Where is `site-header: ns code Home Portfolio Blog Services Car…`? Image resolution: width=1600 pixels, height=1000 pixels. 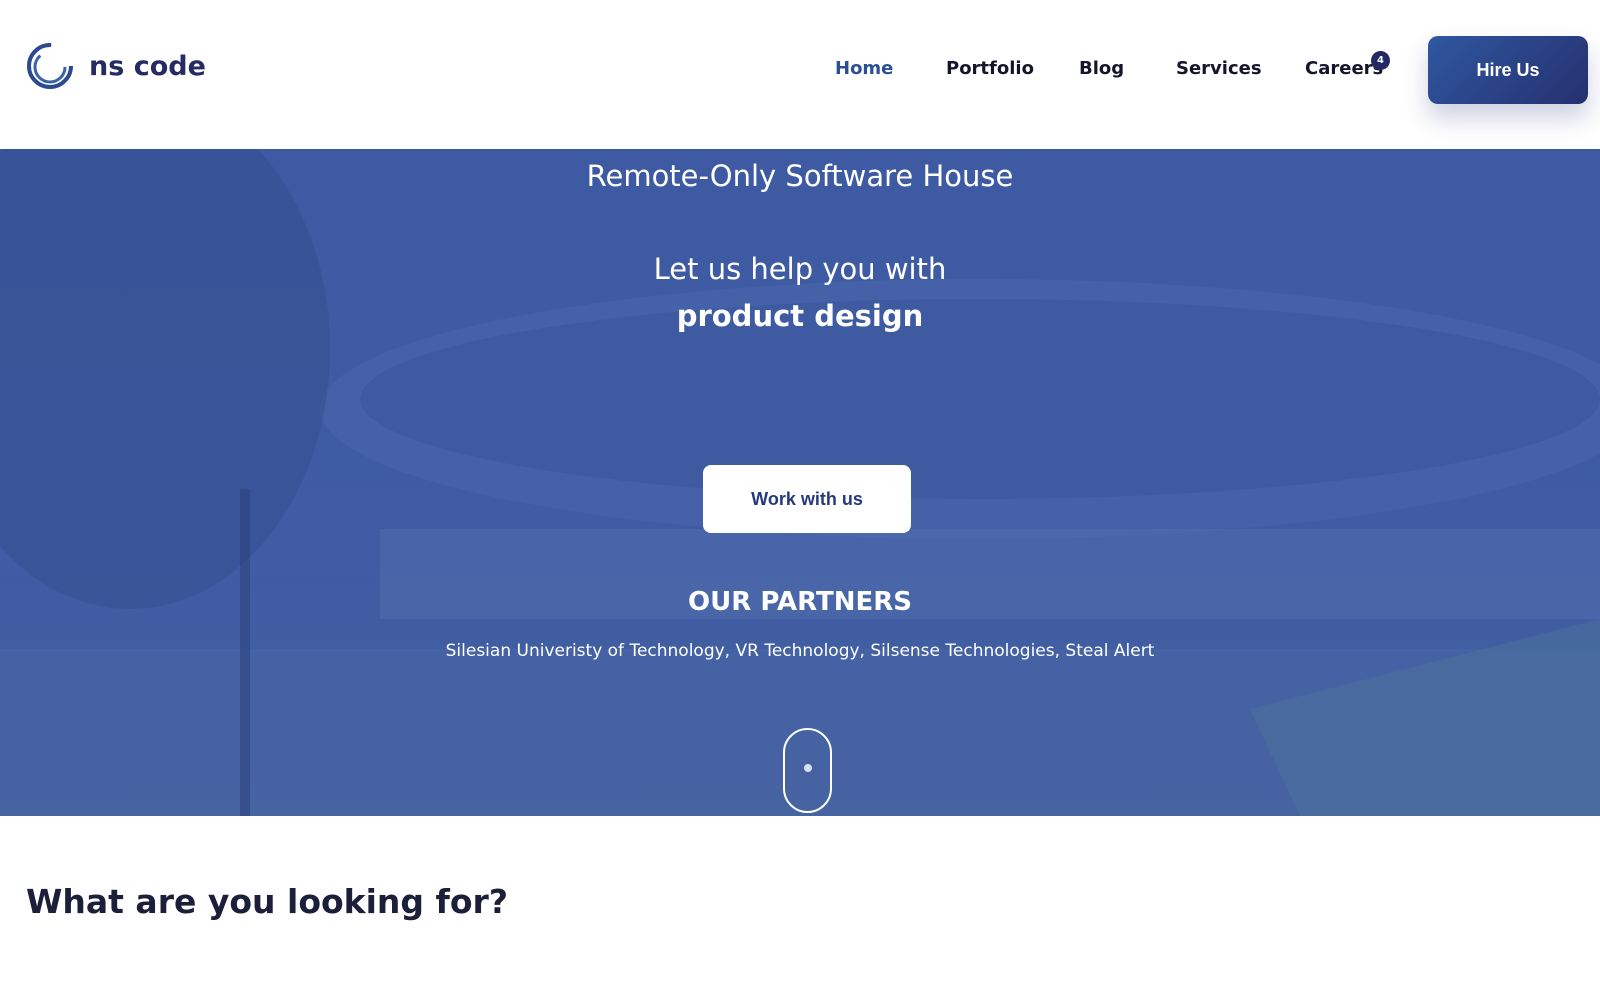
site-header: ns code Home Portfolio Blog Services Car… is located at coordinates (800, 74).